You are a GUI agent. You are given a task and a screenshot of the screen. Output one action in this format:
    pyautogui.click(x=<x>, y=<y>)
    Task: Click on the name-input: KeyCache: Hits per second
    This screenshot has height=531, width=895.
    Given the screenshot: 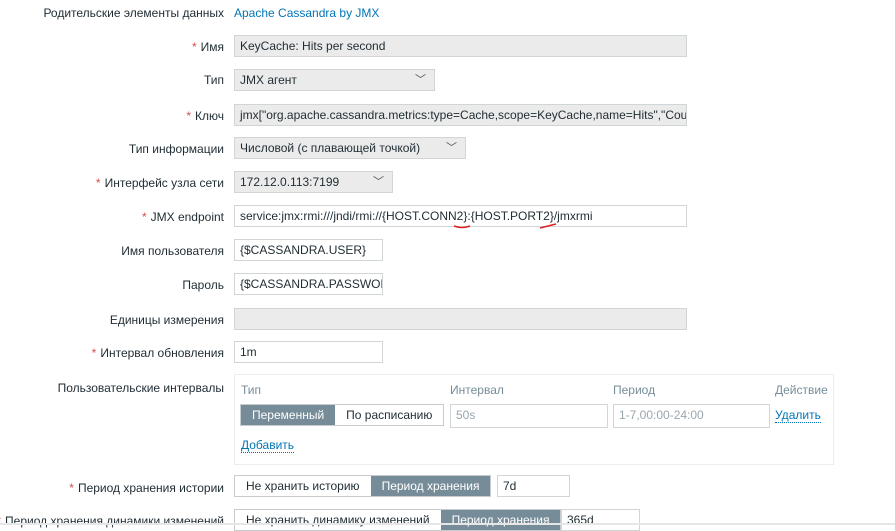 What is the action you would take?
    pyautogui.click(x=460, y=46)
    